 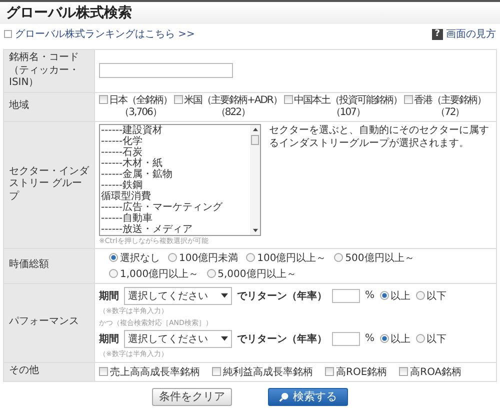 I want to click on checkbox-label: 純利益高成長率銘柄, so click(x=268, y=372).